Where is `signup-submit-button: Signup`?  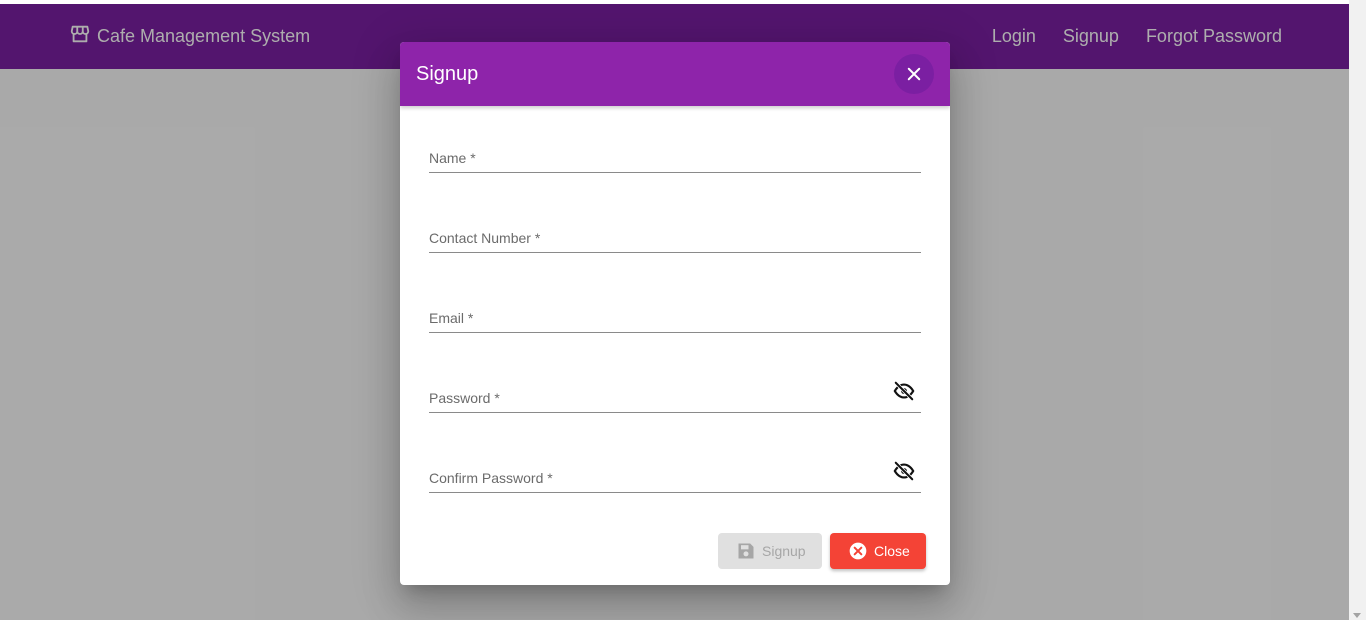 signup-submit-button: Signup is located at coordinates (770, 551).